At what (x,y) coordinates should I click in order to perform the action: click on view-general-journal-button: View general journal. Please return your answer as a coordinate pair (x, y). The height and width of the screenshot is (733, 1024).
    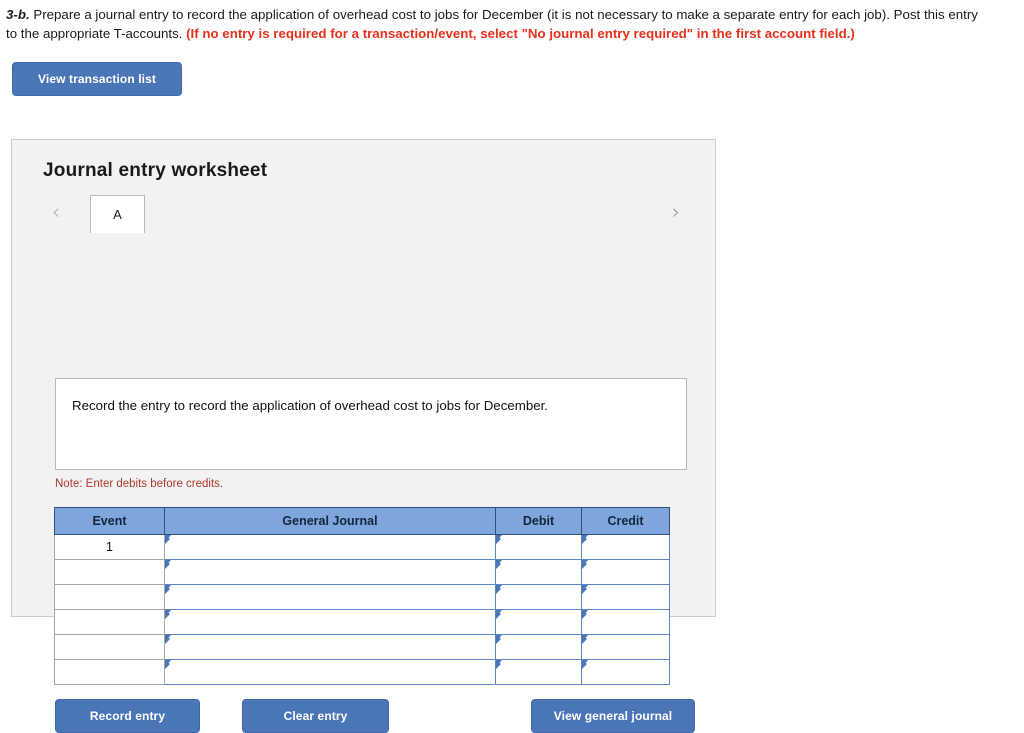
    Looking at the image, I should click on (613, 716).